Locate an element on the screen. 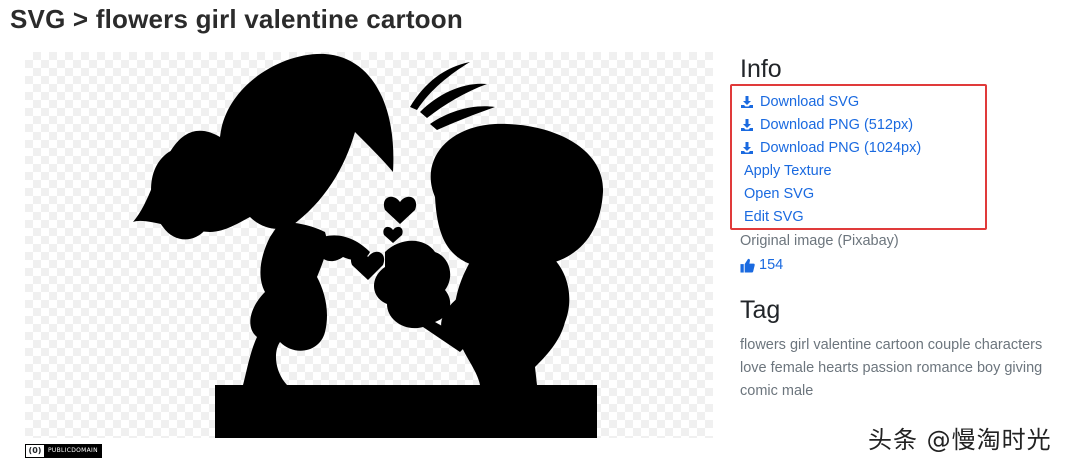 This screenshot has height=464, width=1080. public-domain-badge: (0) PUBLICDOMAIN is located at coordinates (63, 451).